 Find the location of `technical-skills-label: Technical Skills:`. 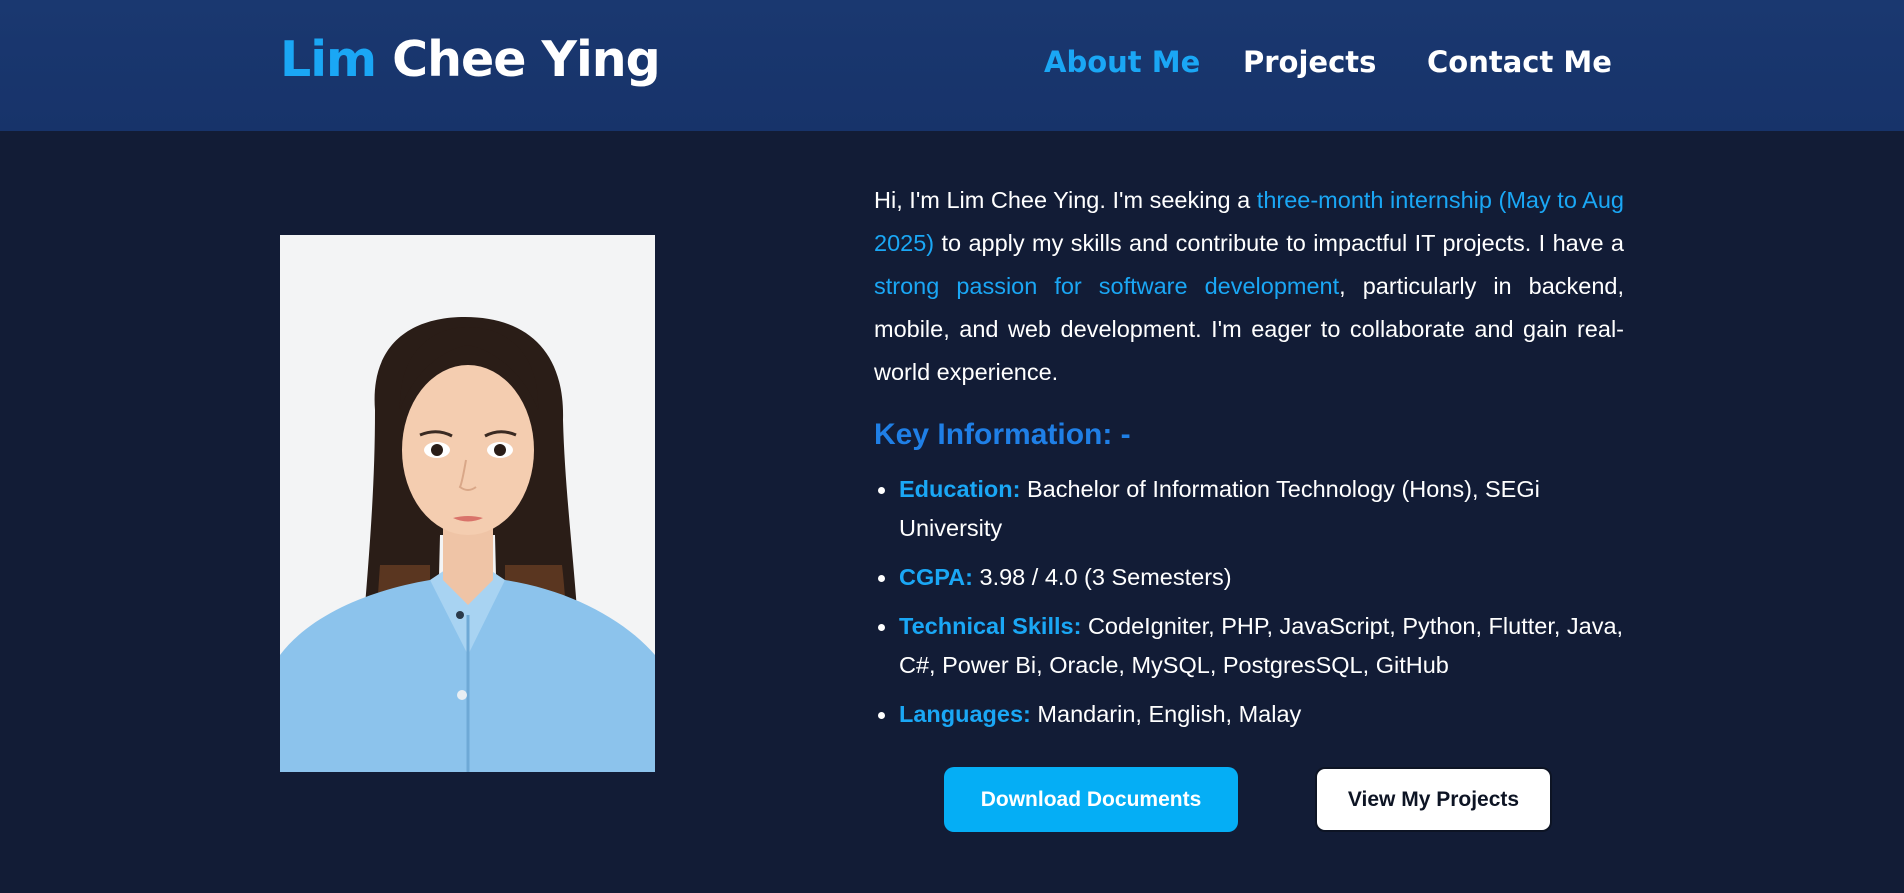

technical-skills-label: Technical Skills: is located at coordinates (990, 626).